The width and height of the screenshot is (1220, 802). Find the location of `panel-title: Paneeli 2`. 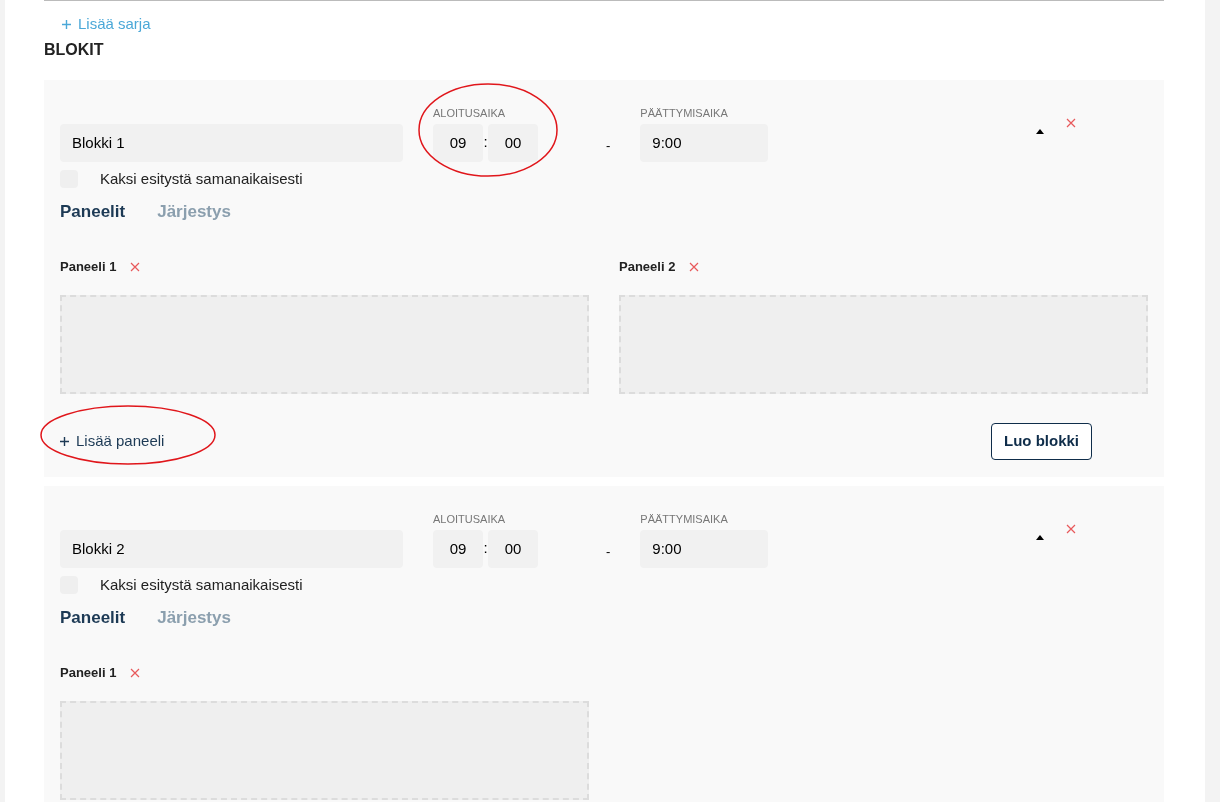

panel-title: Paneeli 2 is located at coordinates (647, 266).